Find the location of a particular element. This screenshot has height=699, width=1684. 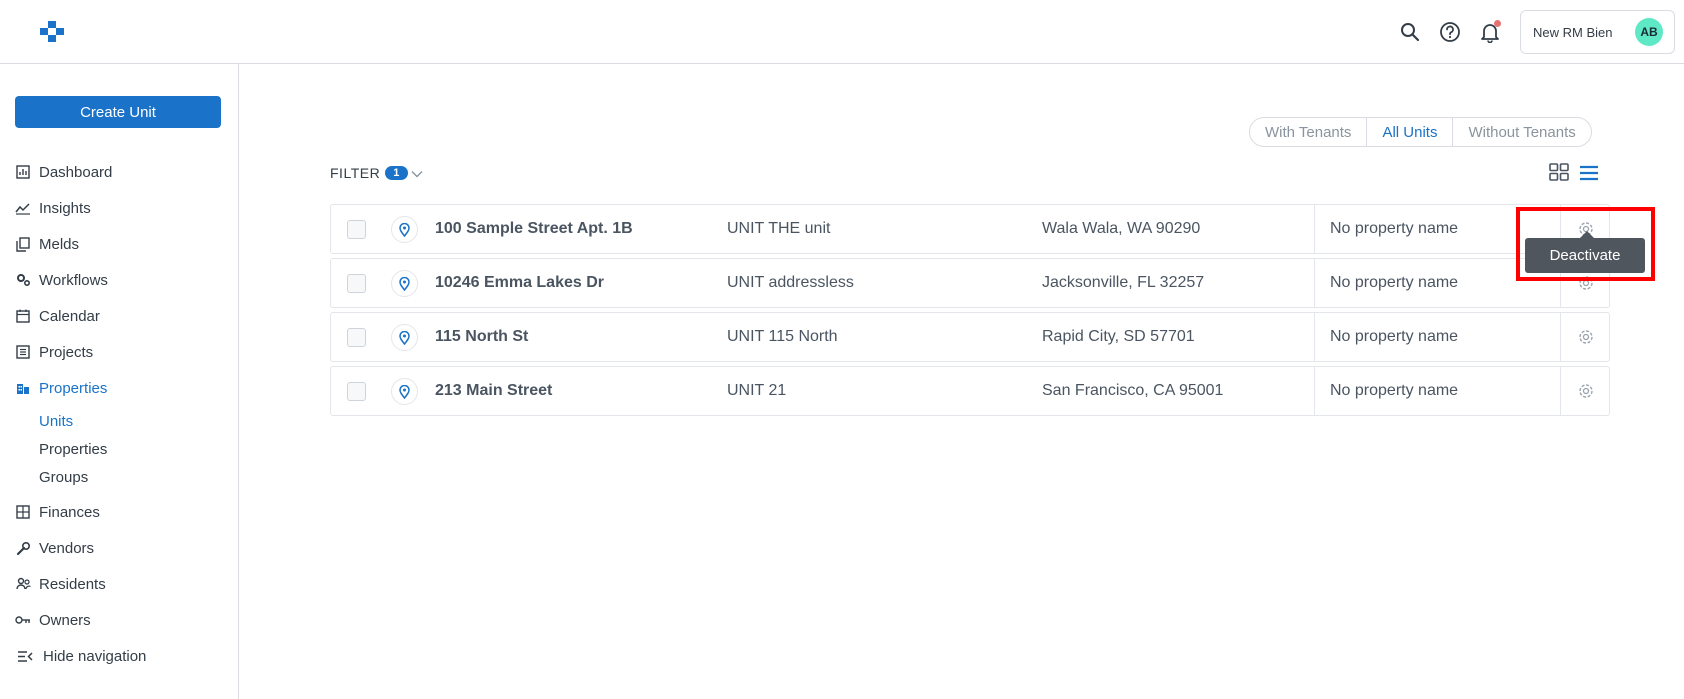

sidebar-item-label: Calendar is located at coordinates (69, 316).